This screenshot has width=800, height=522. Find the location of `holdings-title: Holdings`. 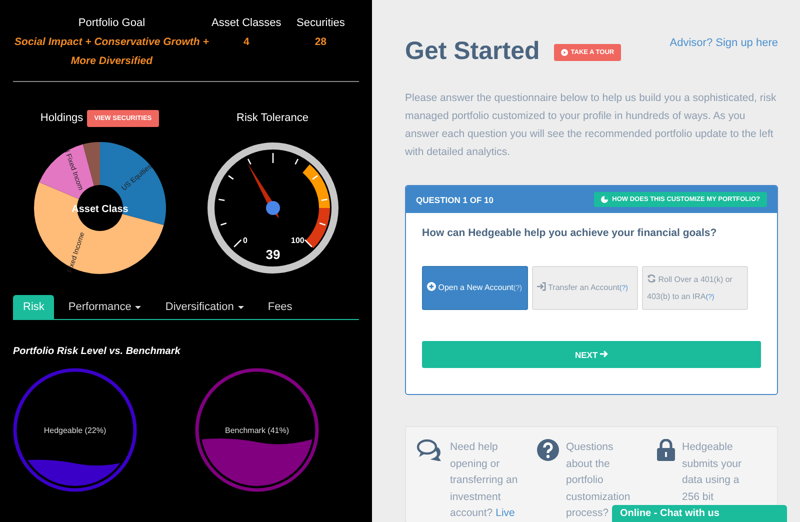

holdings-title: Holdings is located at coordinates (62, 118).